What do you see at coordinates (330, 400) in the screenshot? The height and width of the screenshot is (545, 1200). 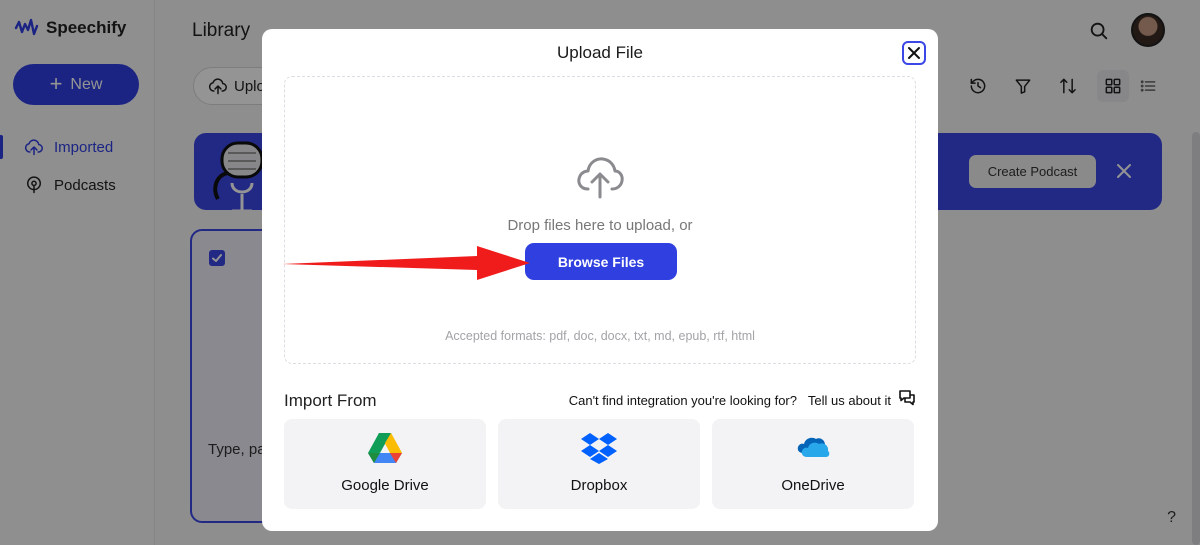 I see `import-from-heading: Import From` at bounding box center [330, 400].